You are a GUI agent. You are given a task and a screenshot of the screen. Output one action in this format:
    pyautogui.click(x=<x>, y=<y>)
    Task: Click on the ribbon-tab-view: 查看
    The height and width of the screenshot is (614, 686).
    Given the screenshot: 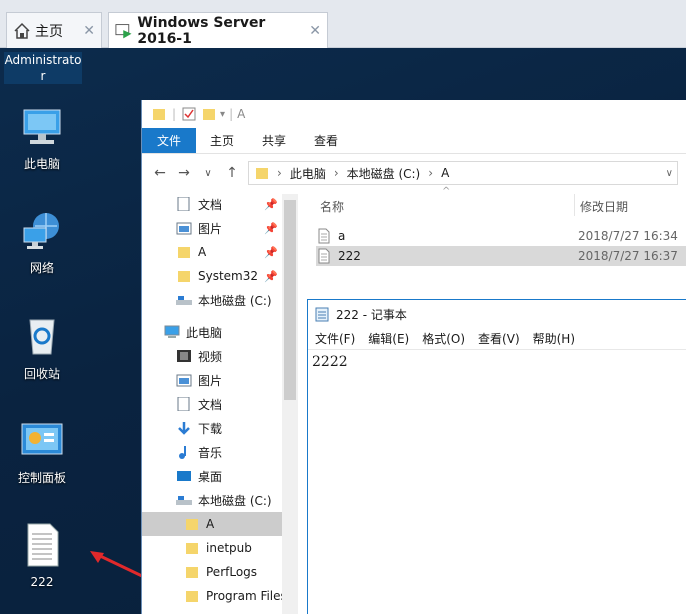 What is the action you would take?
    pyautogui.click(x=326, y=140)
    